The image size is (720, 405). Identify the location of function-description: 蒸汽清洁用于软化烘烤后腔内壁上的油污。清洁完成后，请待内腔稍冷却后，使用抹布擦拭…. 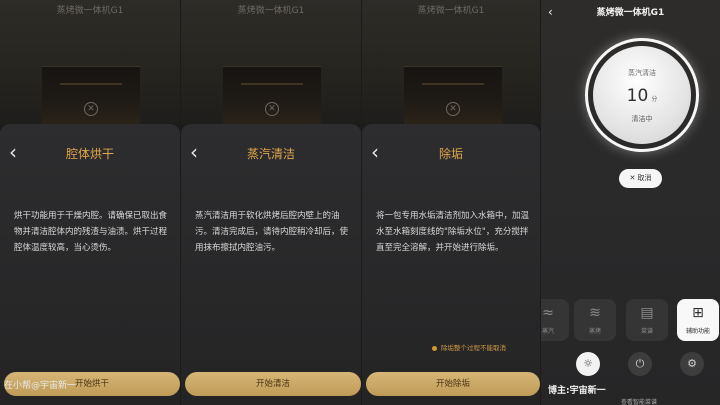
(272, 232).